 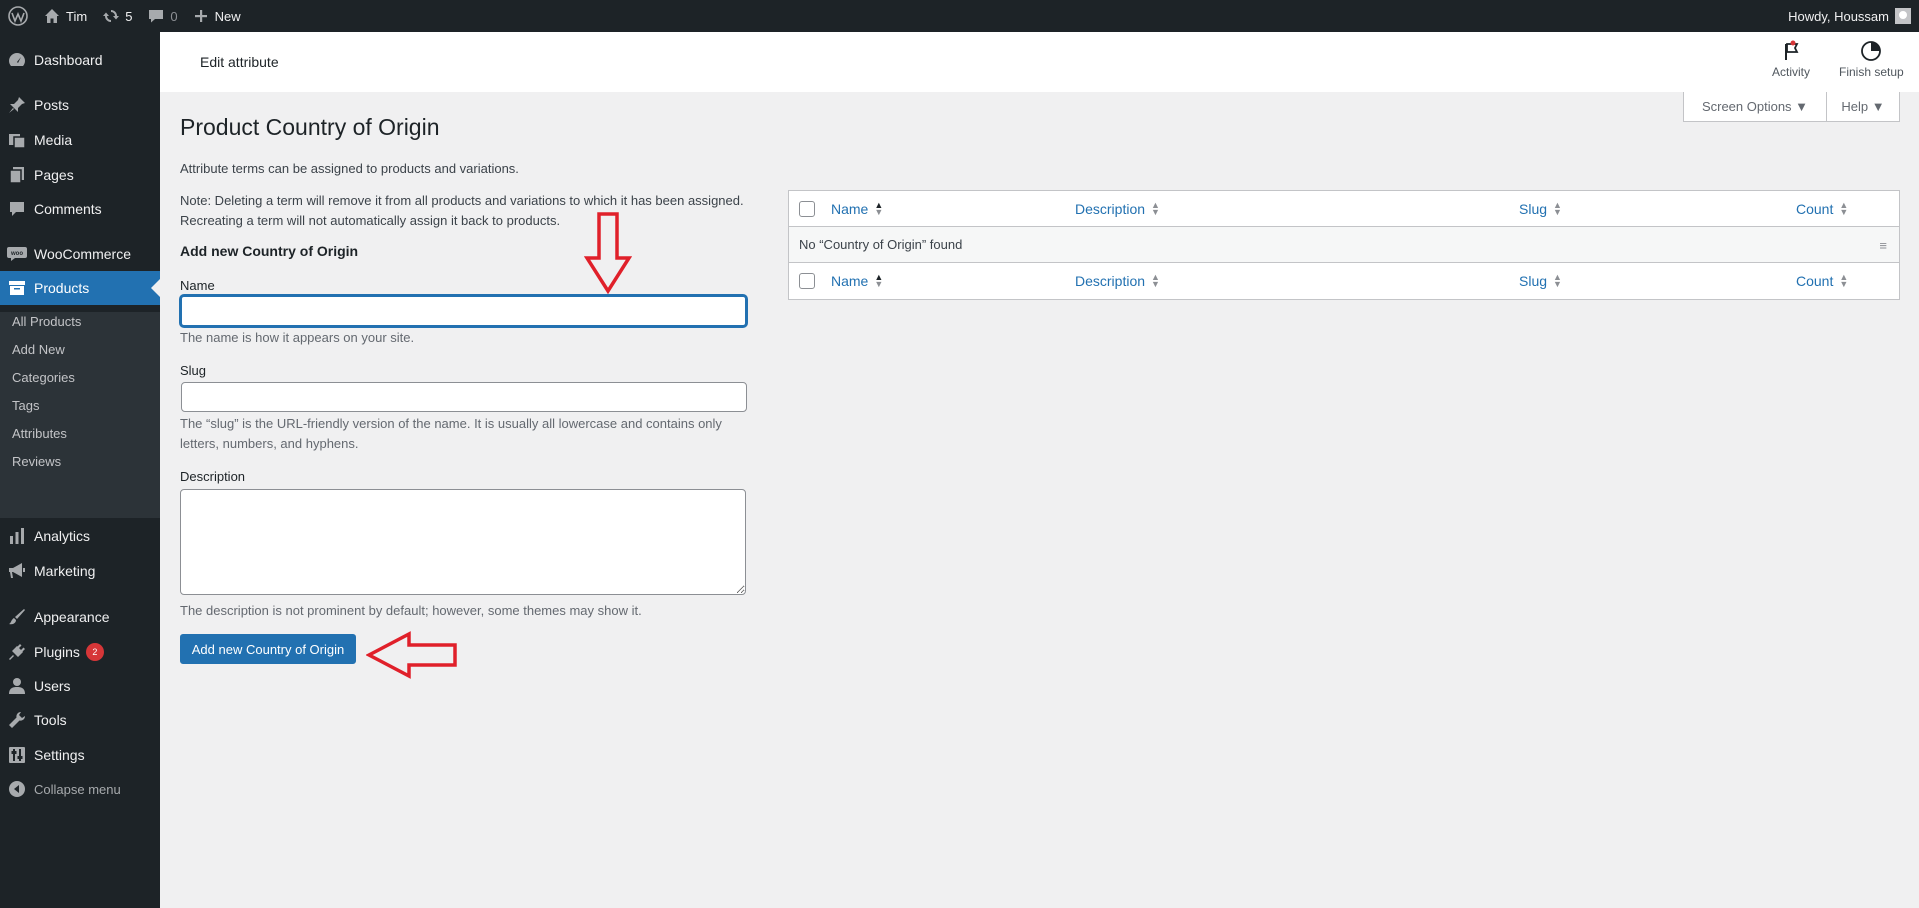 I want to click on menu-label: Plugins, so click(x=57, y=652).